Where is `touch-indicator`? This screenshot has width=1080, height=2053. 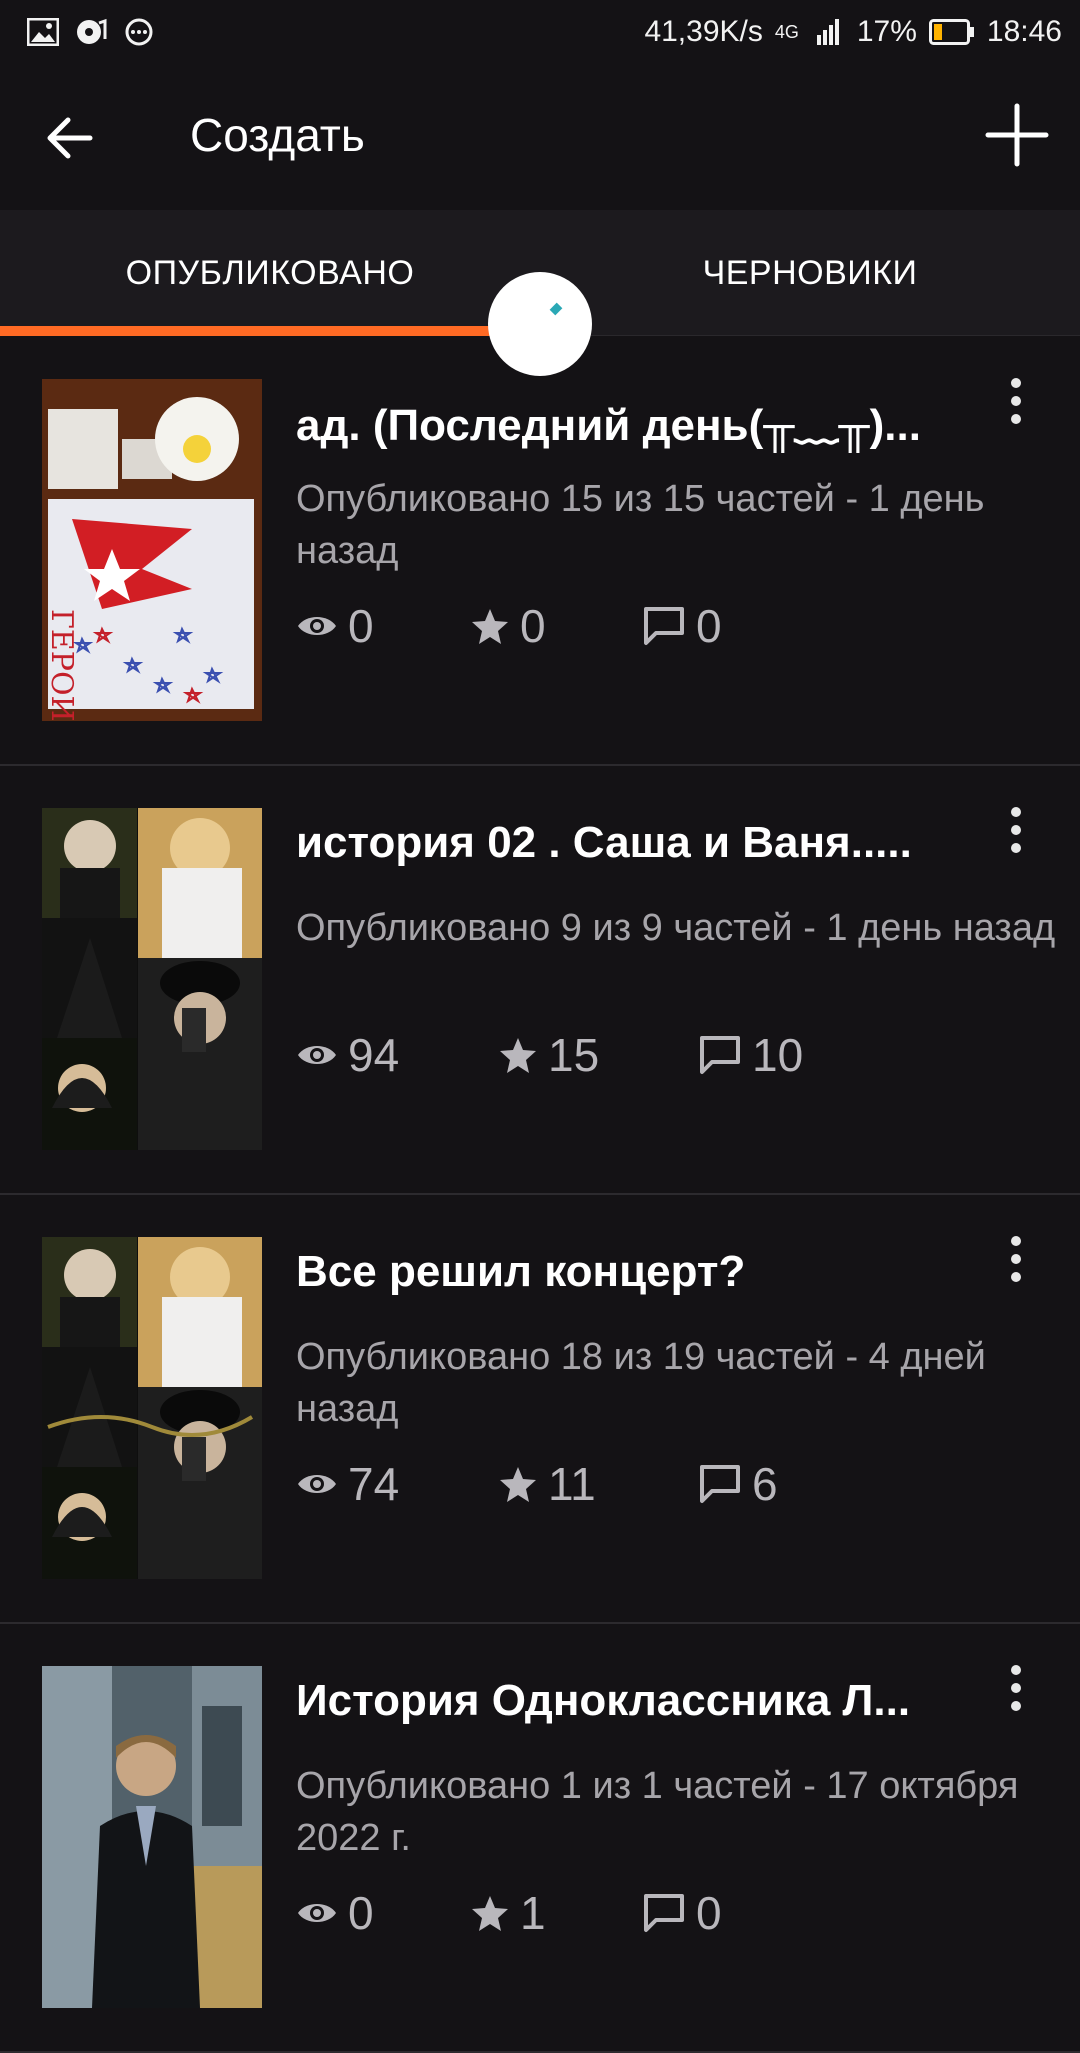 touch-indicator is located at coordinates (540, 324).